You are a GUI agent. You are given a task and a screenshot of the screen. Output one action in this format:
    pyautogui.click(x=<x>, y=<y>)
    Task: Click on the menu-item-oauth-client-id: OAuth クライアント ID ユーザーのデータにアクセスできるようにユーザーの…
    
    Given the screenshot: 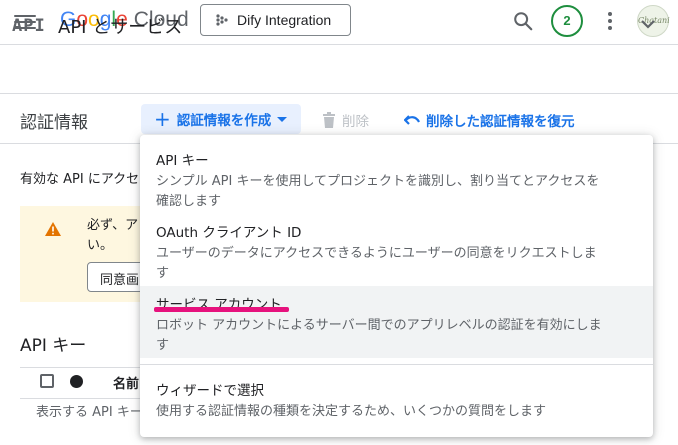 What is the action you would take?
    pyautogui.click(x=396, y=252)
    